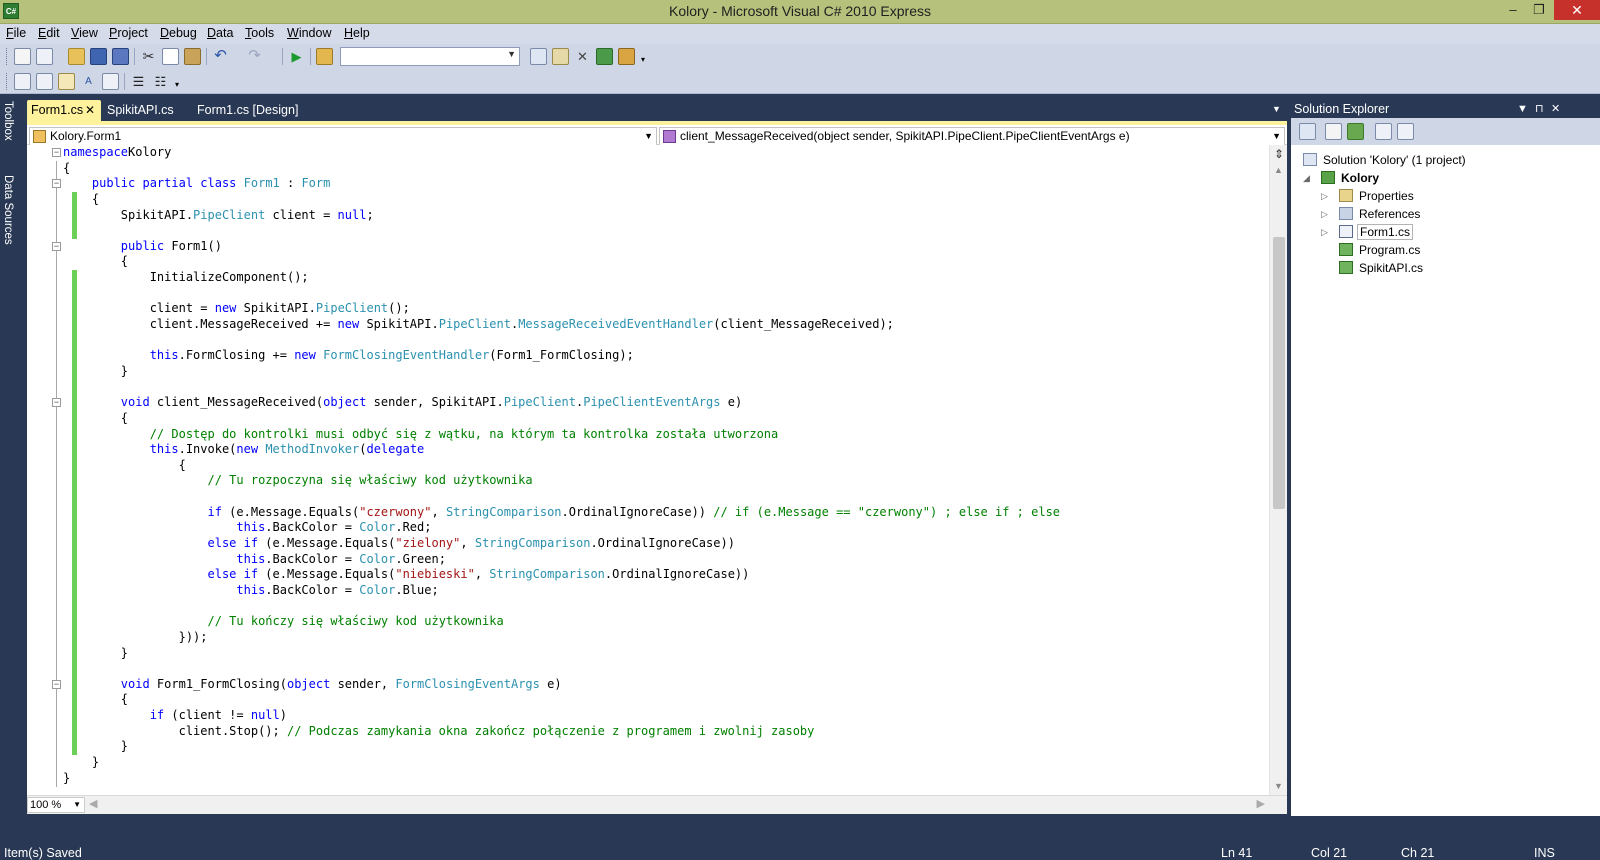 Image resolution: width=1600 pixels, height=860 pixels. I want to click on close-panel-icon: ✕, so click(1555, 109).